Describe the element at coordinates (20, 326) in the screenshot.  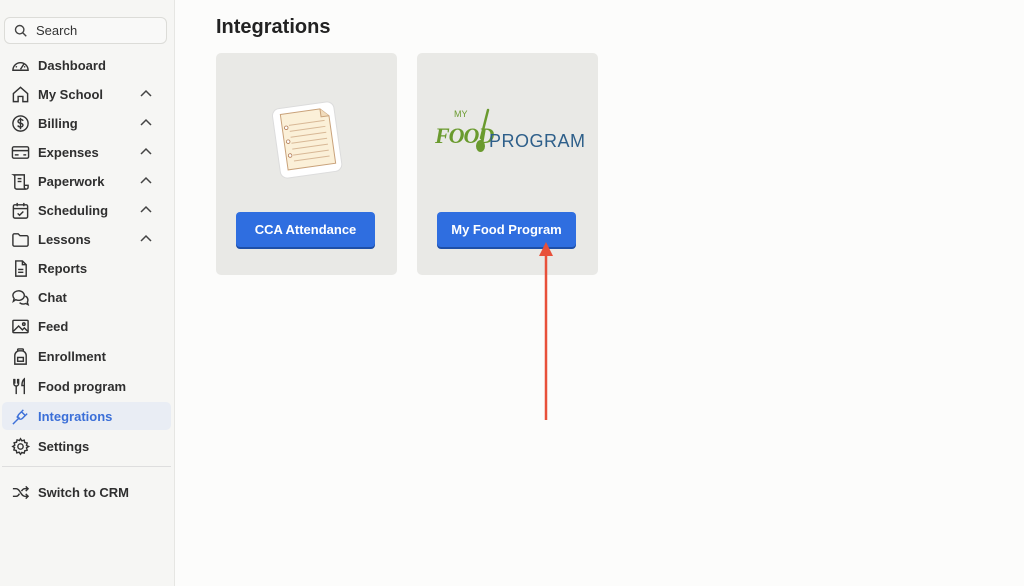
I see `image-icon` at that location.